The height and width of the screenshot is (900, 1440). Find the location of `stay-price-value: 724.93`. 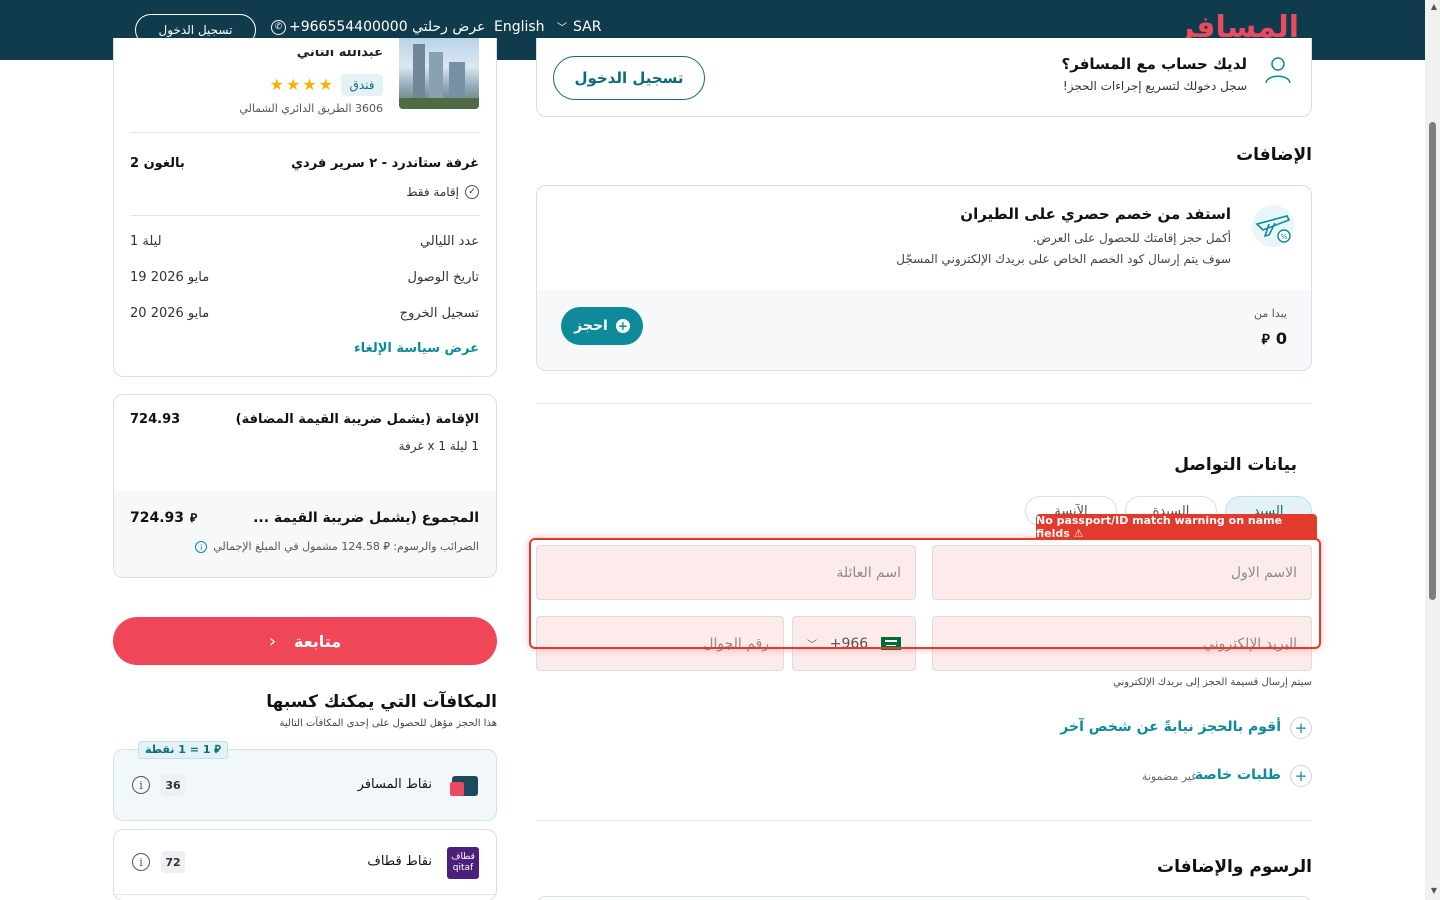

stay-price-value: 724.93 is located at coordinates (155, 419).